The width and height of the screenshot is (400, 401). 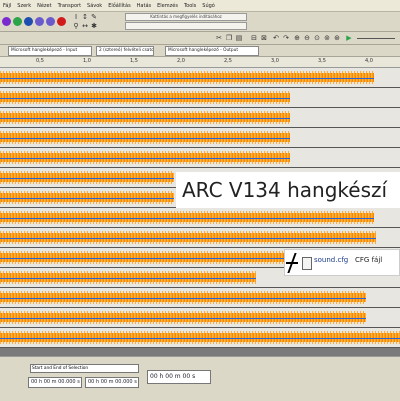 I want to click on menu-tracks: Sávok, so click(x=94, y=6).